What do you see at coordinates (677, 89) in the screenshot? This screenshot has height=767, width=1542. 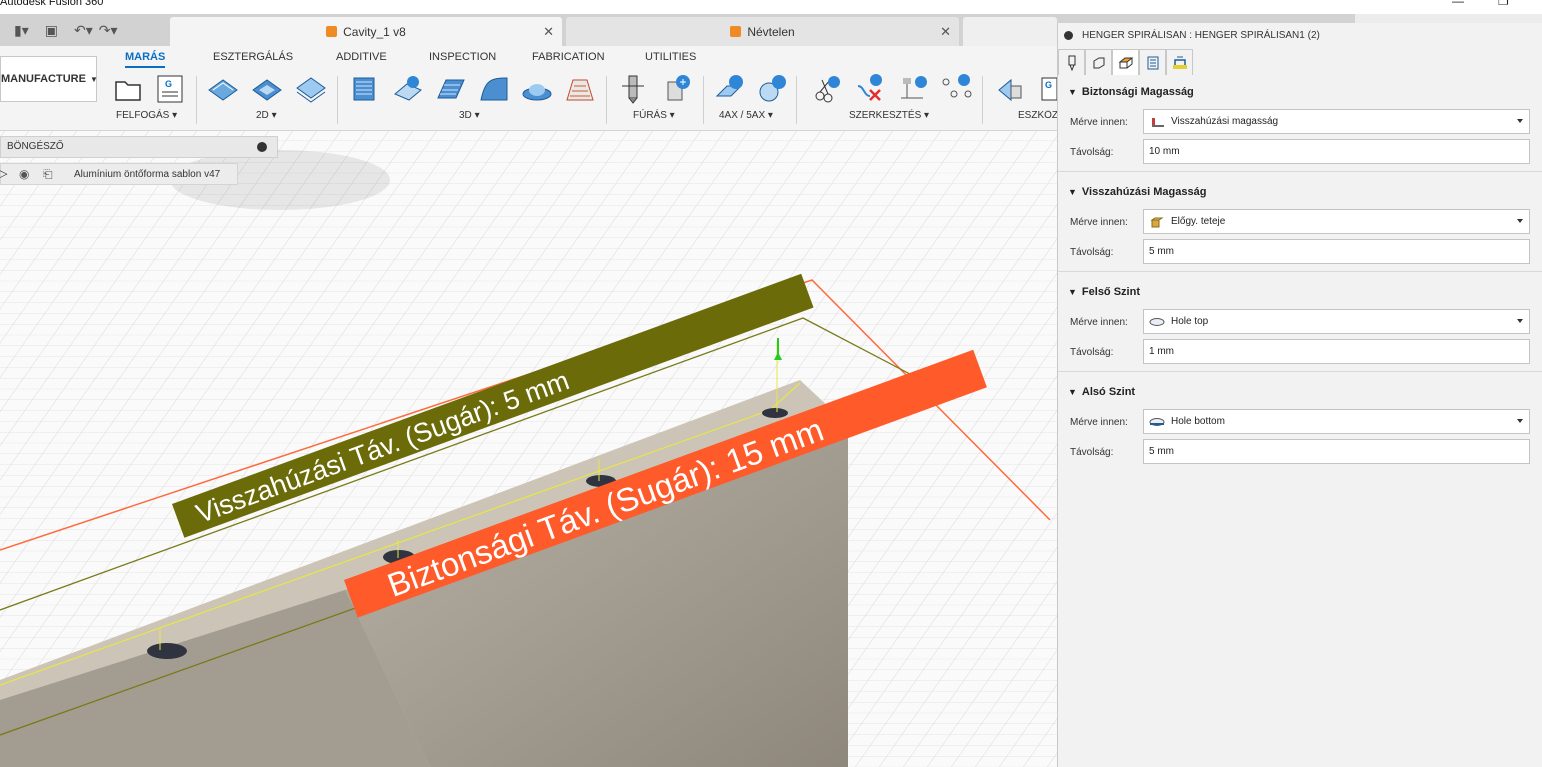 I see `thread-icon` at bounding box center [677, 89].